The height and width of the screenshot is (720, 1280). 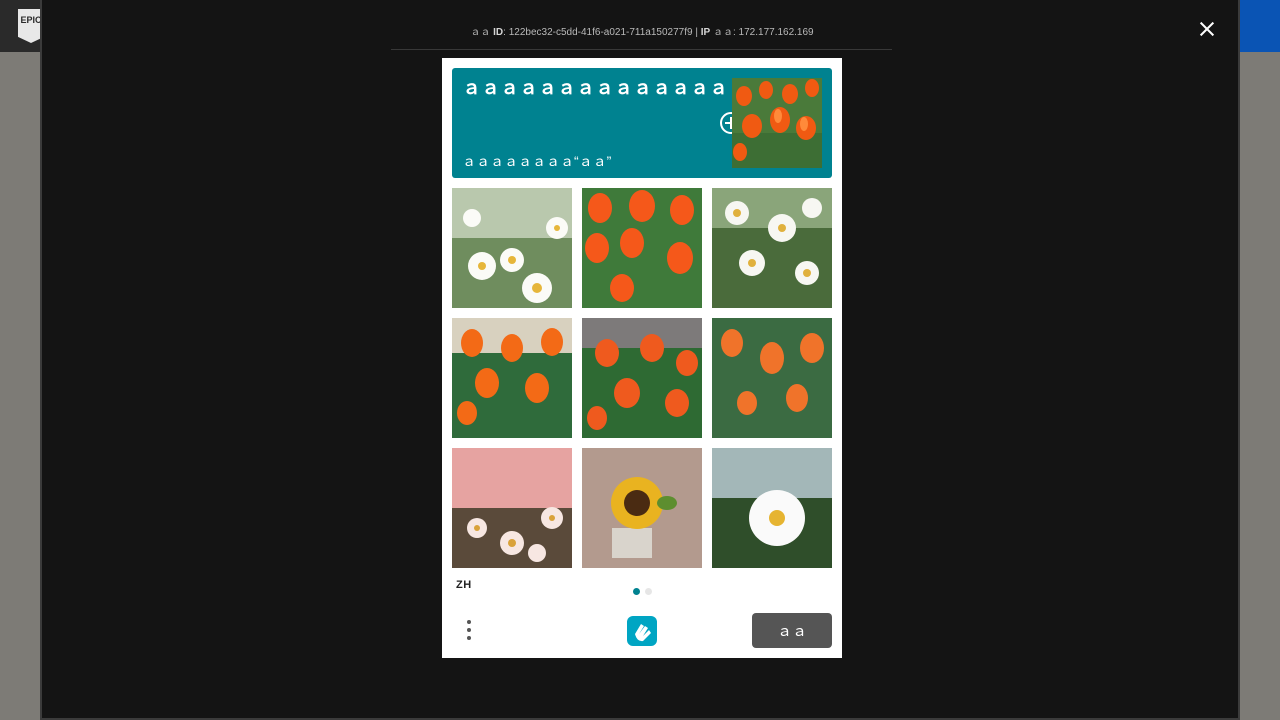 I want to click on language-selector: ZH, so click(x=464, y=585).